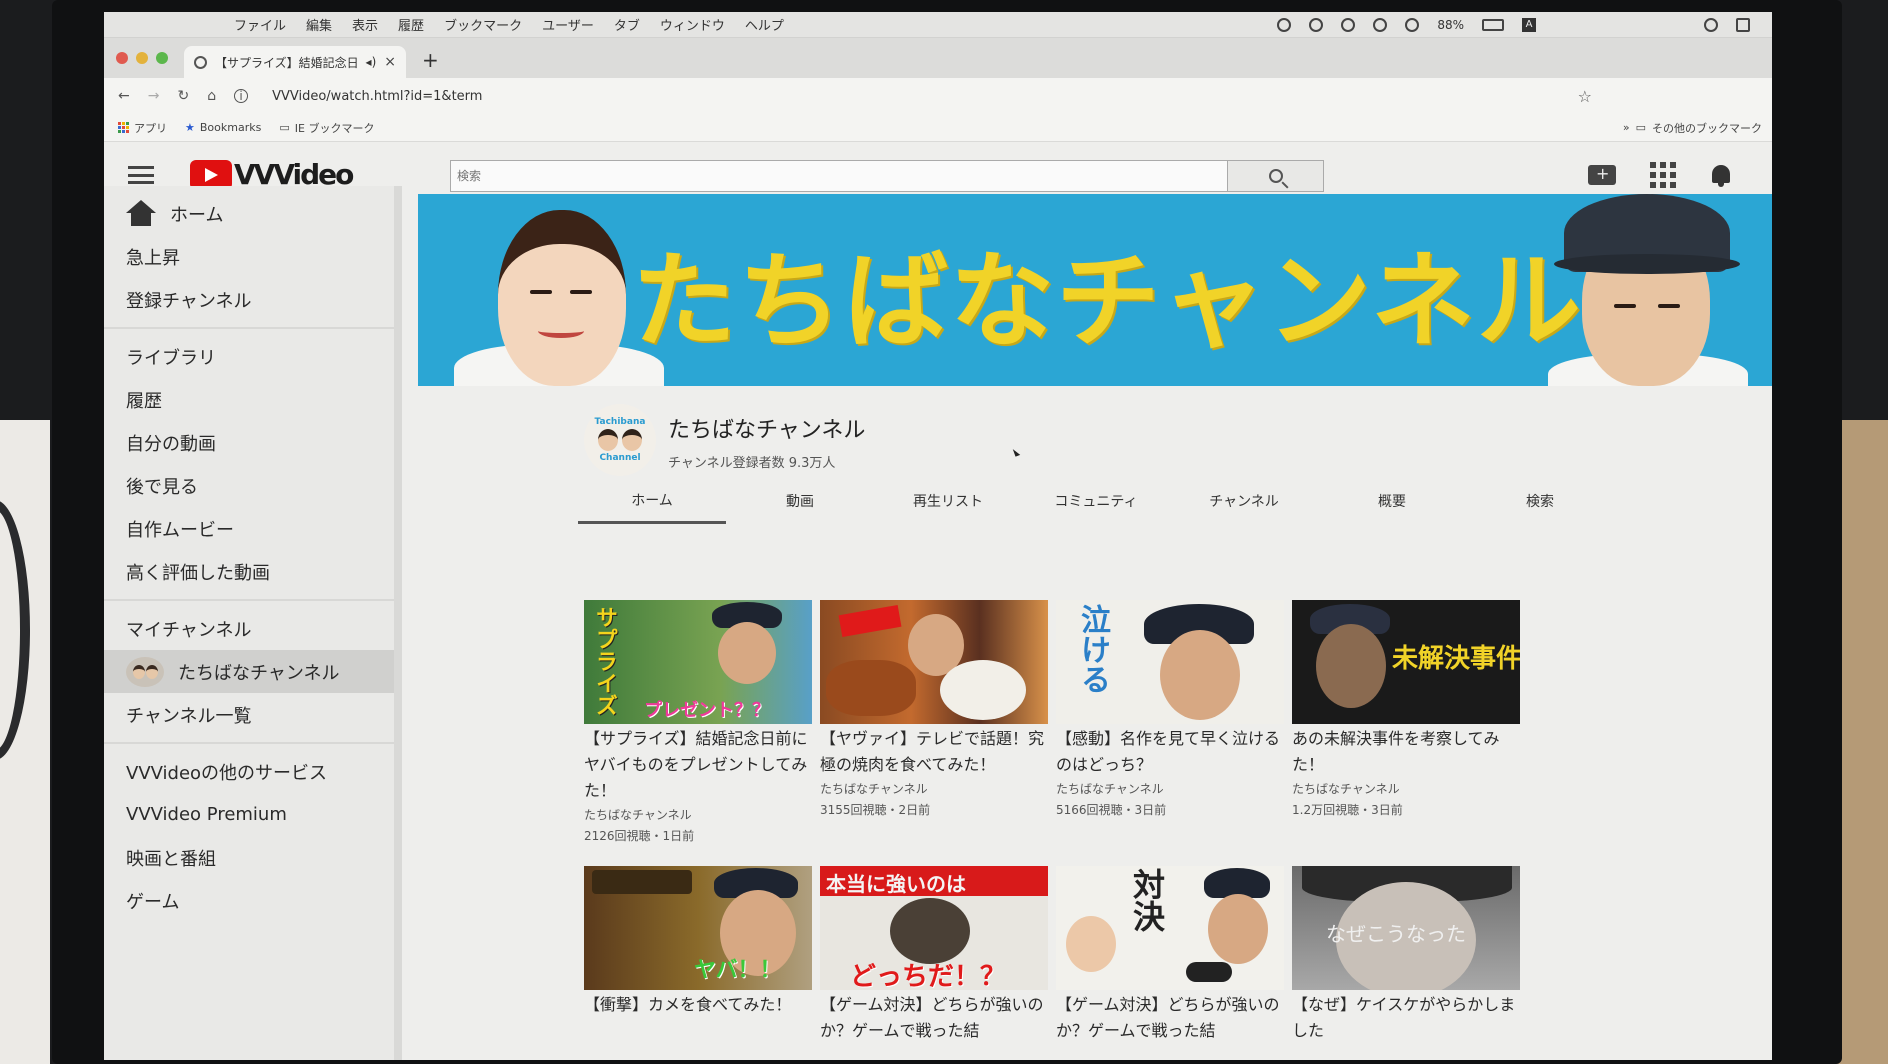 This screenshot has height=1064, width=1888. Describe the element at coordinates (1540, 501) in the screenshot. I see `tab-search: 検索` at that location.